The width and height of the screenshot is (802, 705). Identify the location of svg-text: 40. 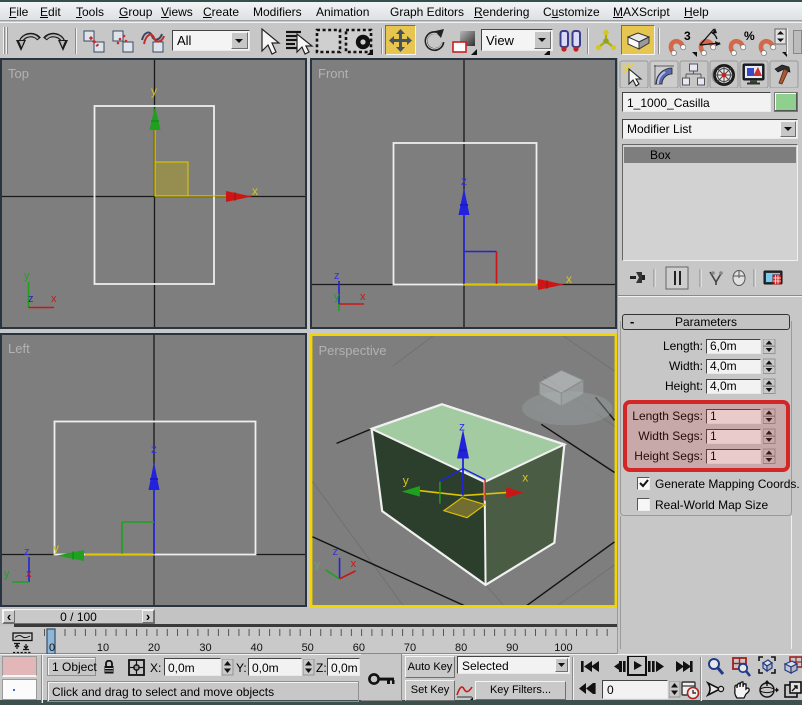
(256, 648).